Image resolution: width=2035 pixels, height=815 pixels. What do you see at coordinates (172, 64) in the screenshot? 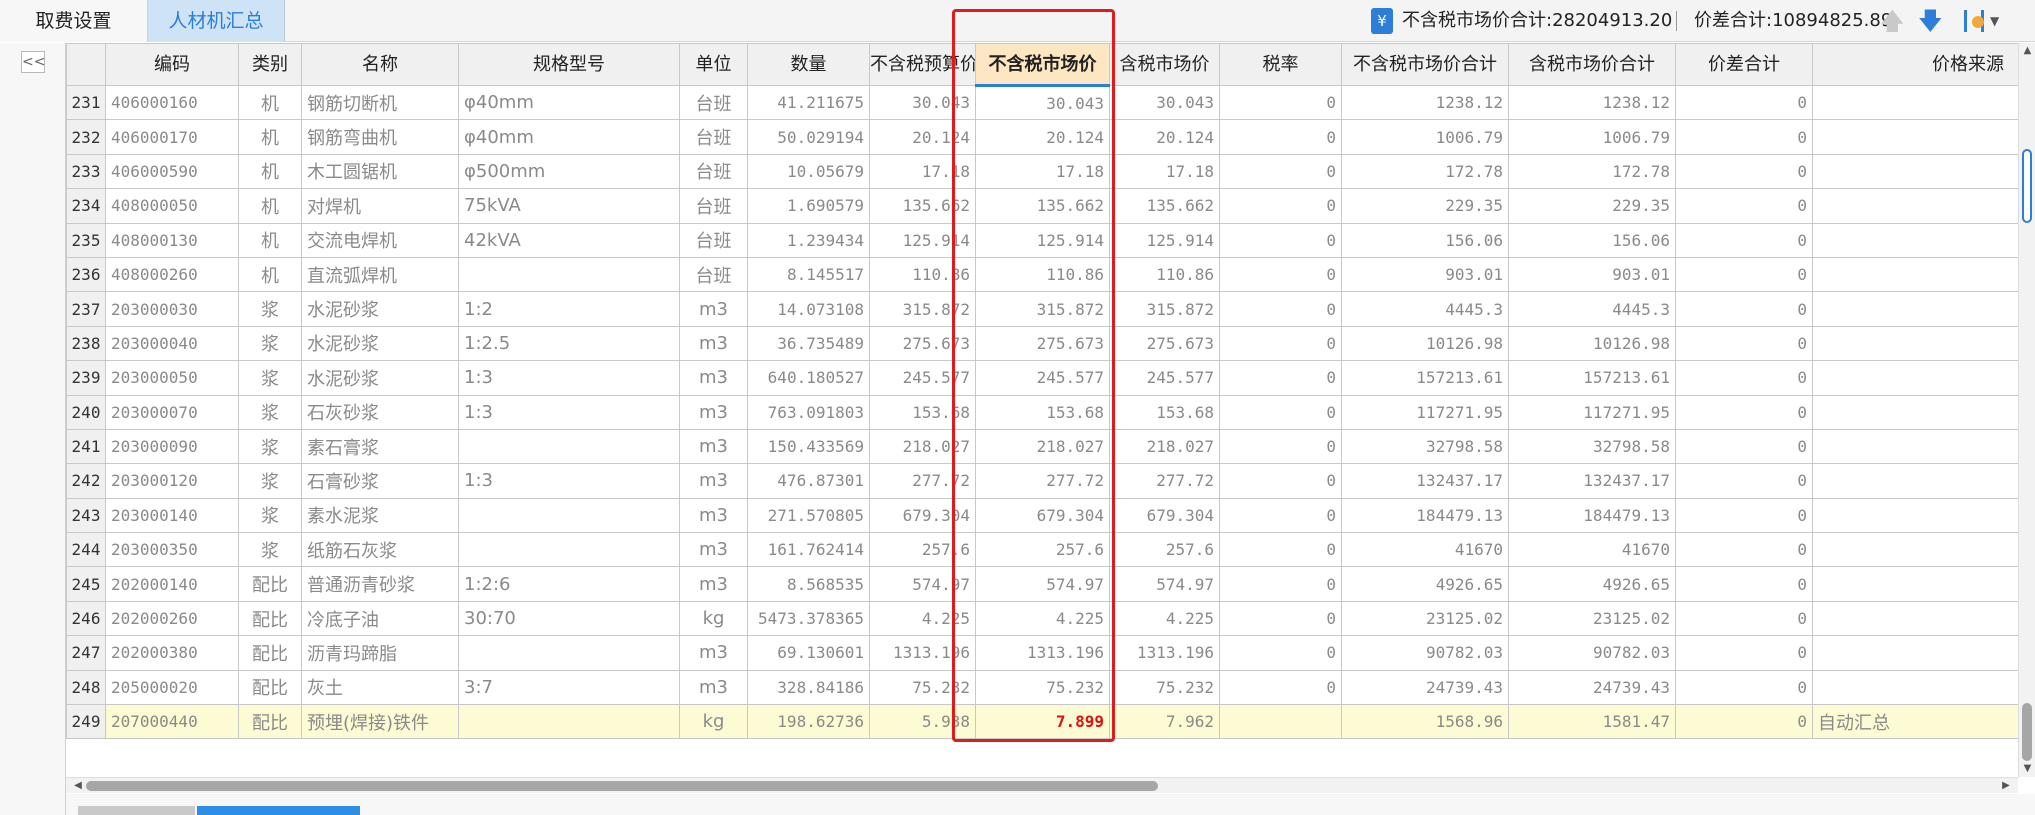
I see `column-header-code: 编码` at bounding box center [172, 64].